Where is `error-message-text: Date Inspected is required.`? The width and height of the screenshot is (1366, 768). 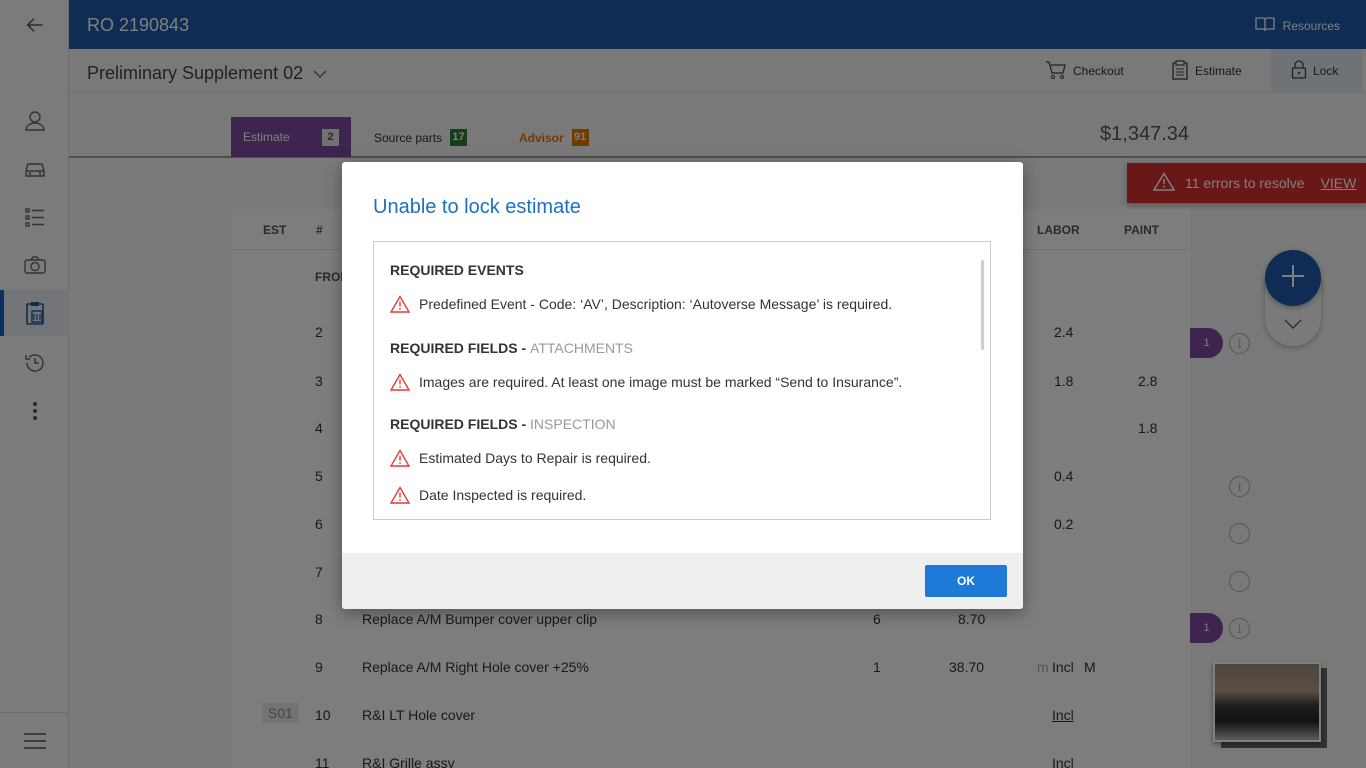
error-message-text: Date Inspected is required. is located at coordinates (503, 495).